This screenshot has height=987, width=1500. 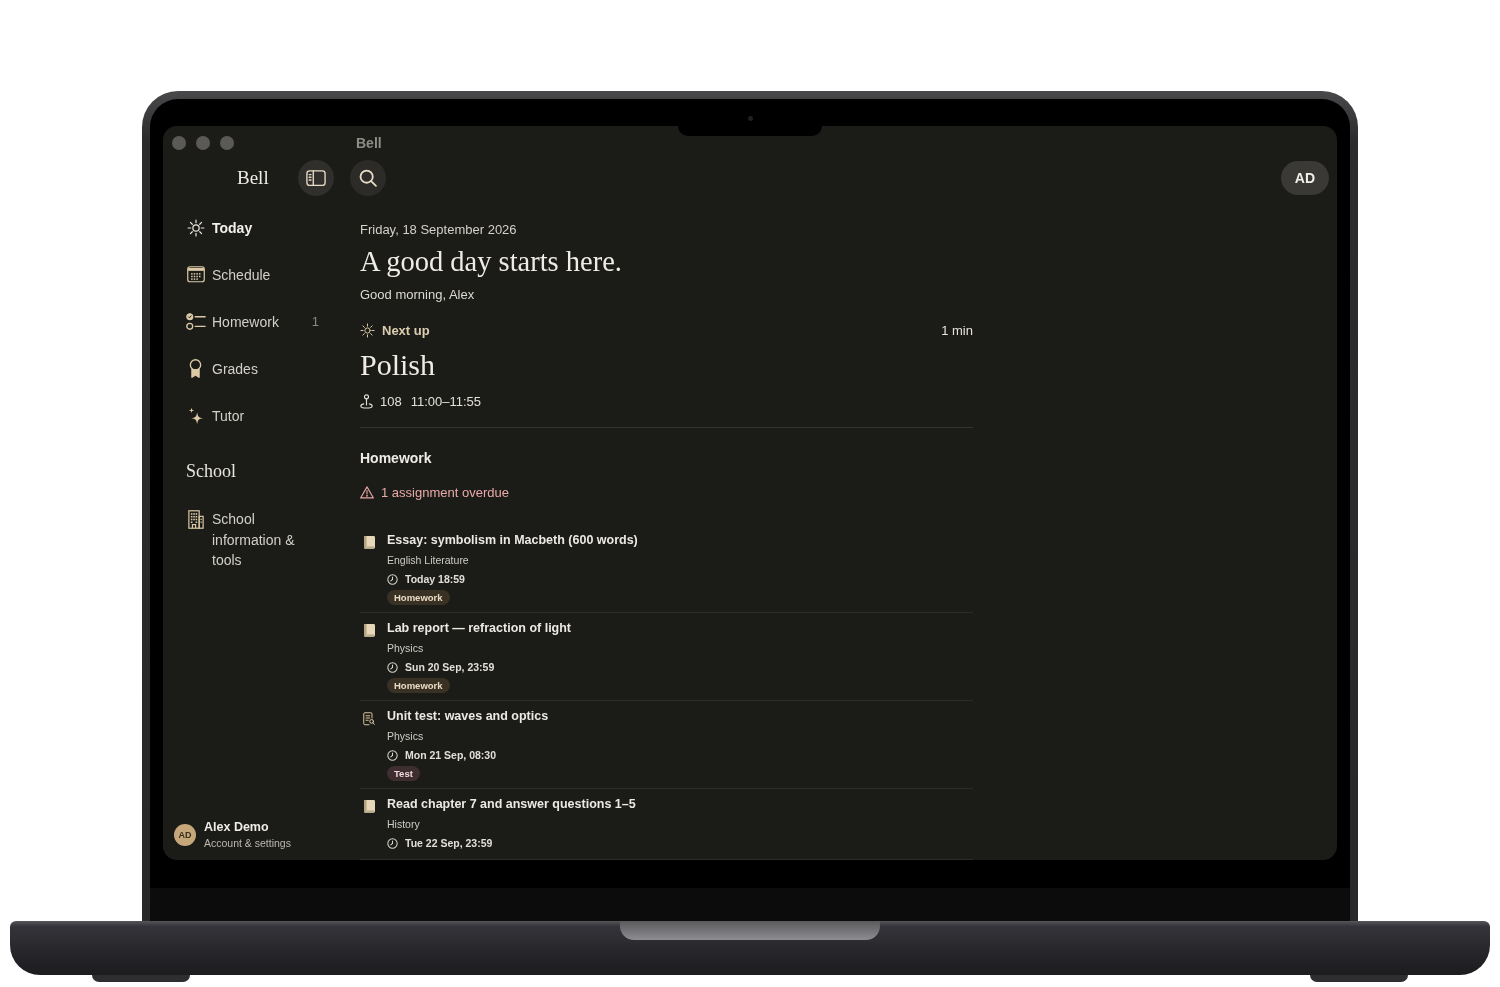 I want to click on camera-icon, so click(x=750, y=118).